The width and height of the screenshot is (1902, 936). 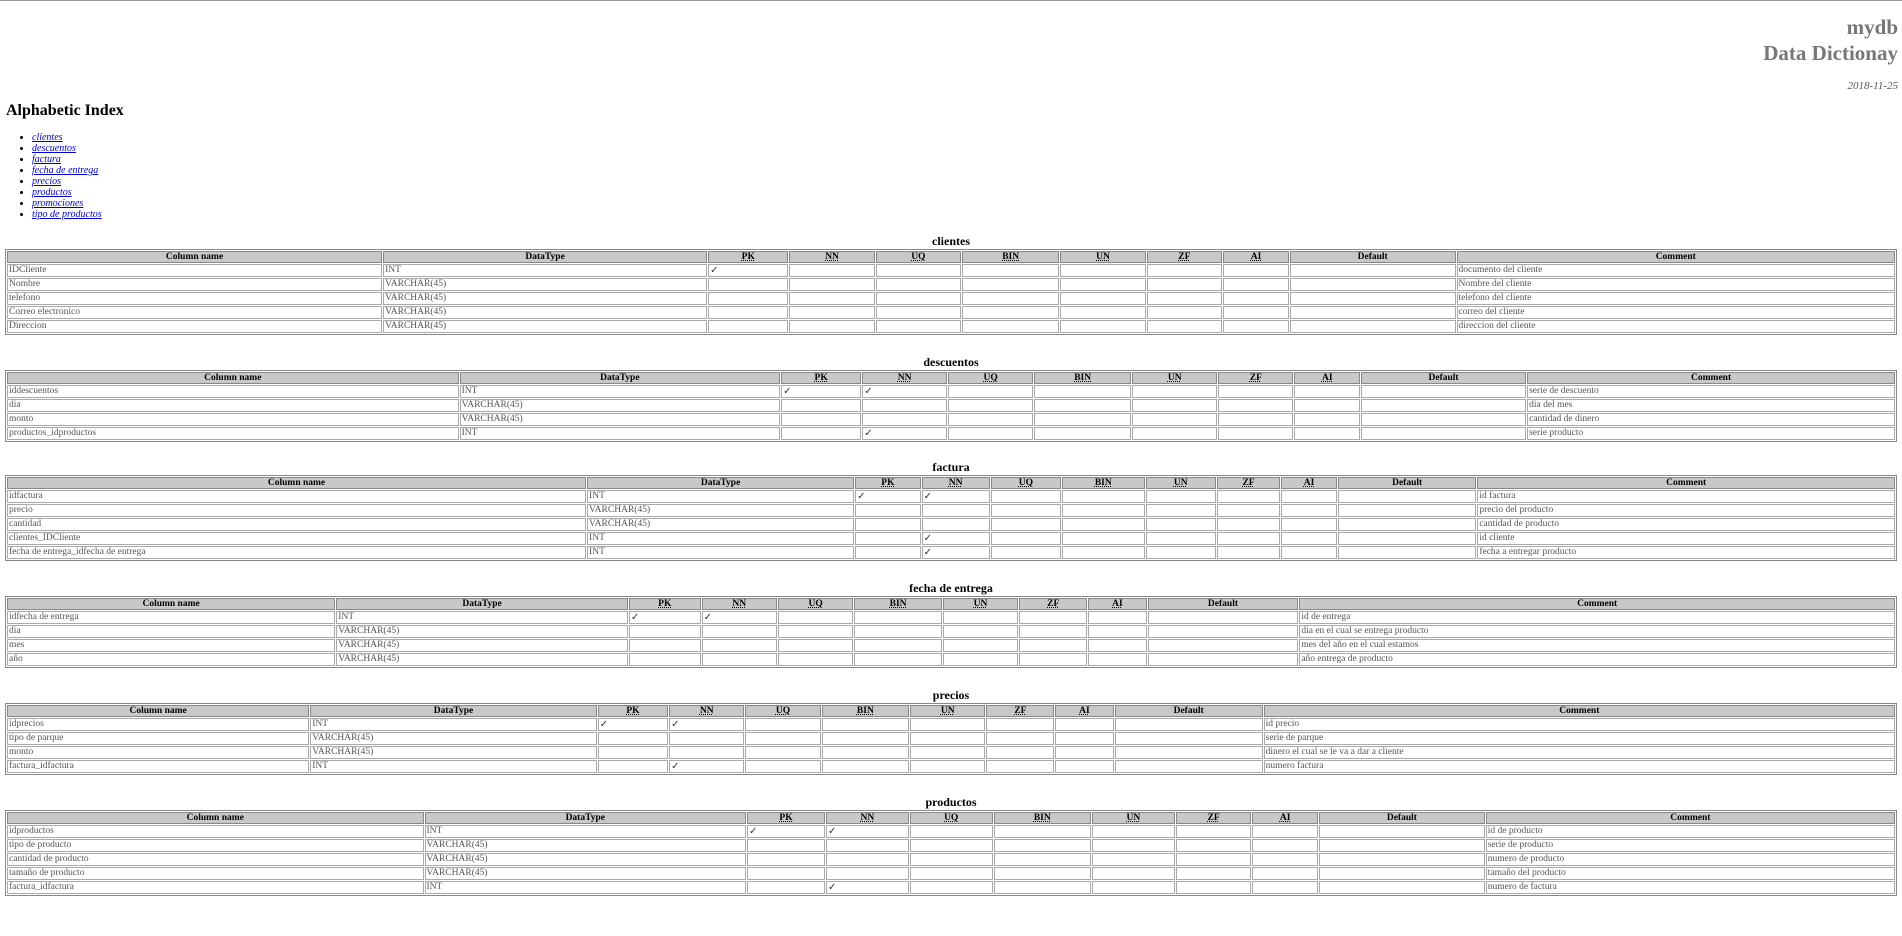 I want to click on table-title: clientes, so click(x=951, y=241).